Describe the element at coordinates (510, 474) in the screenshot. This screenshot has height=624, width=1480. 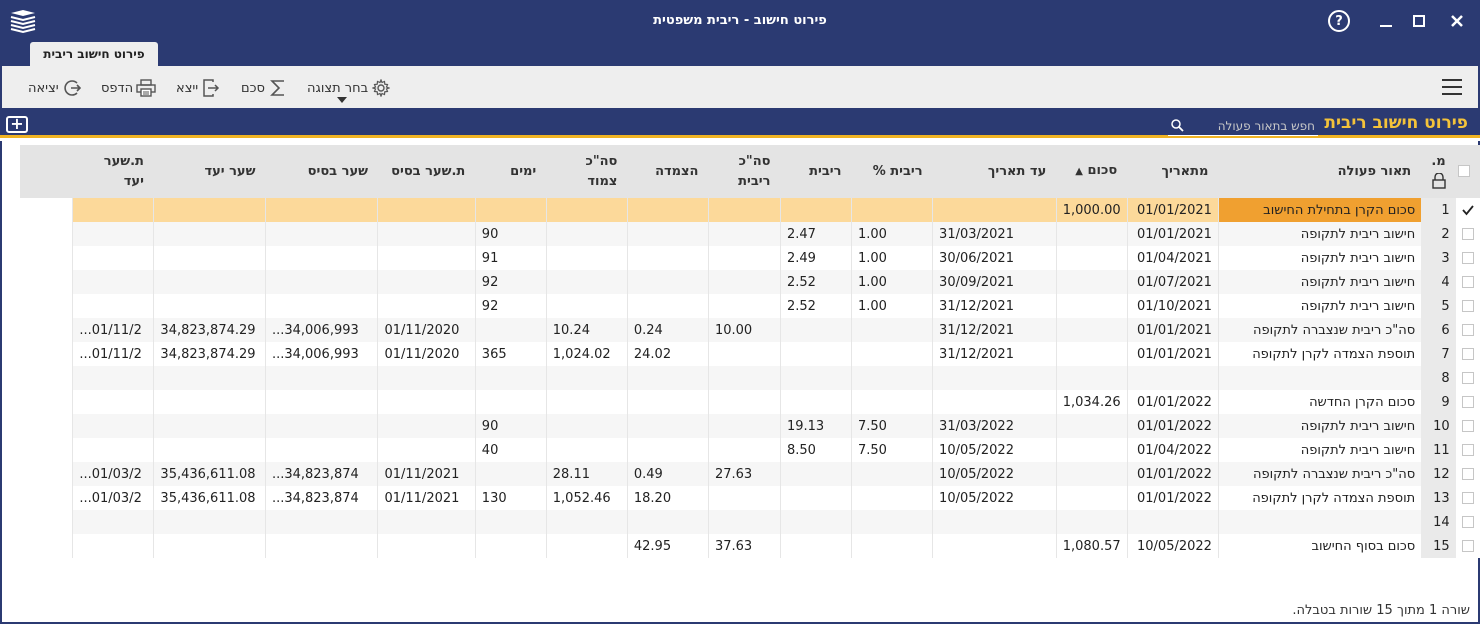
I see `cell-days` at that location.